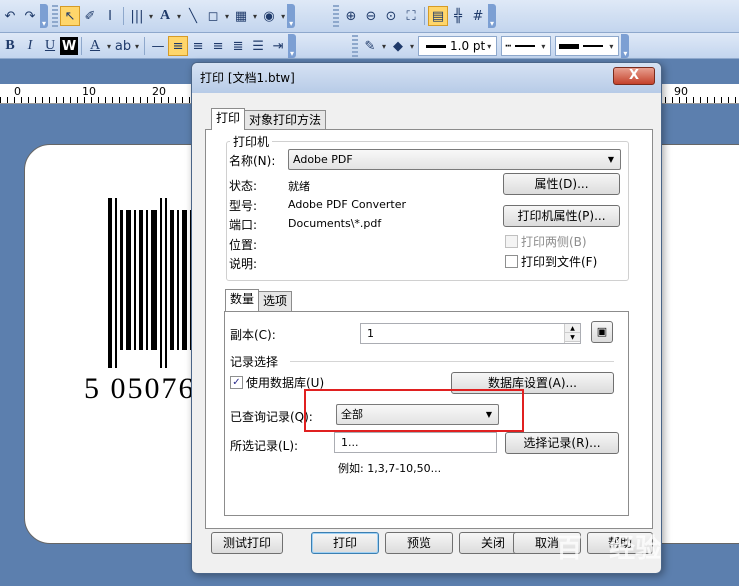  Describe the element at coordinates (95, 46) in the screenshot. I see `font-color-icon: A` at that location.